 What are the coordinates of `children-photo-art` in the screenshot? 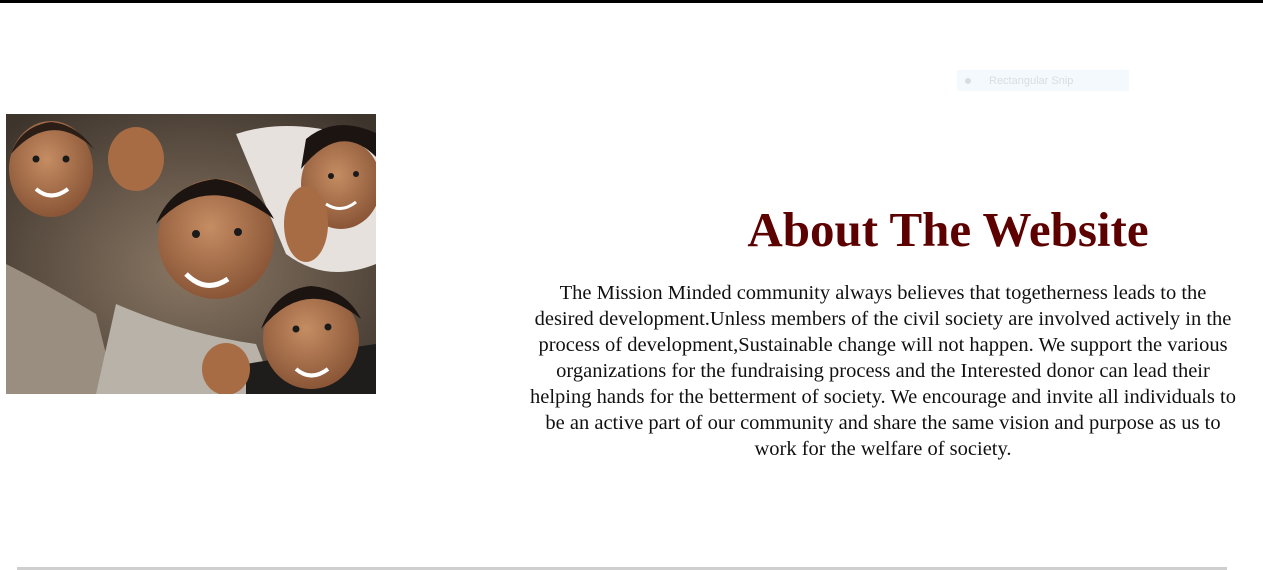 It's located at (191, 254).